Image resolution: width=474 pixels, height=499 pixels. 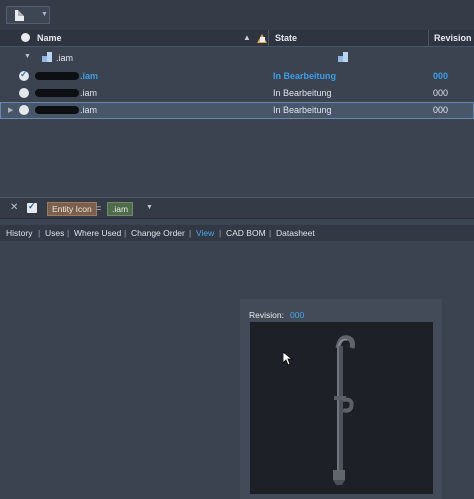 What do you see at coordinates (54, 233) in the screenshot?
I see `tab-uses: Uses` at bounding box center [54, 233].